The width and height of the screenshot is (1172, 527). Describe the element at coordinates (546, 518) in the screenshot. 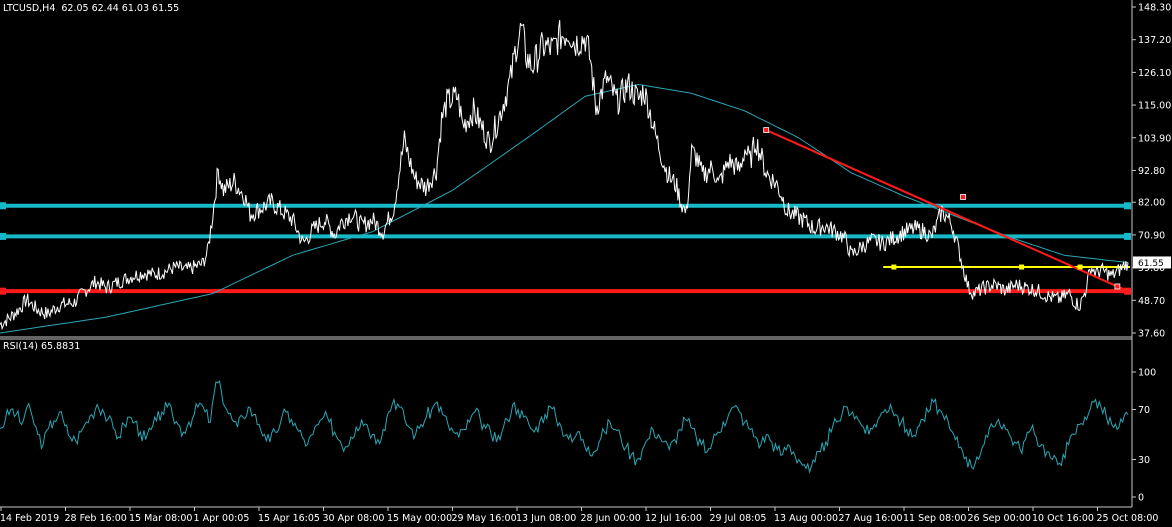

I see `time-axis-label: 13 Jun 08:00` at that location.